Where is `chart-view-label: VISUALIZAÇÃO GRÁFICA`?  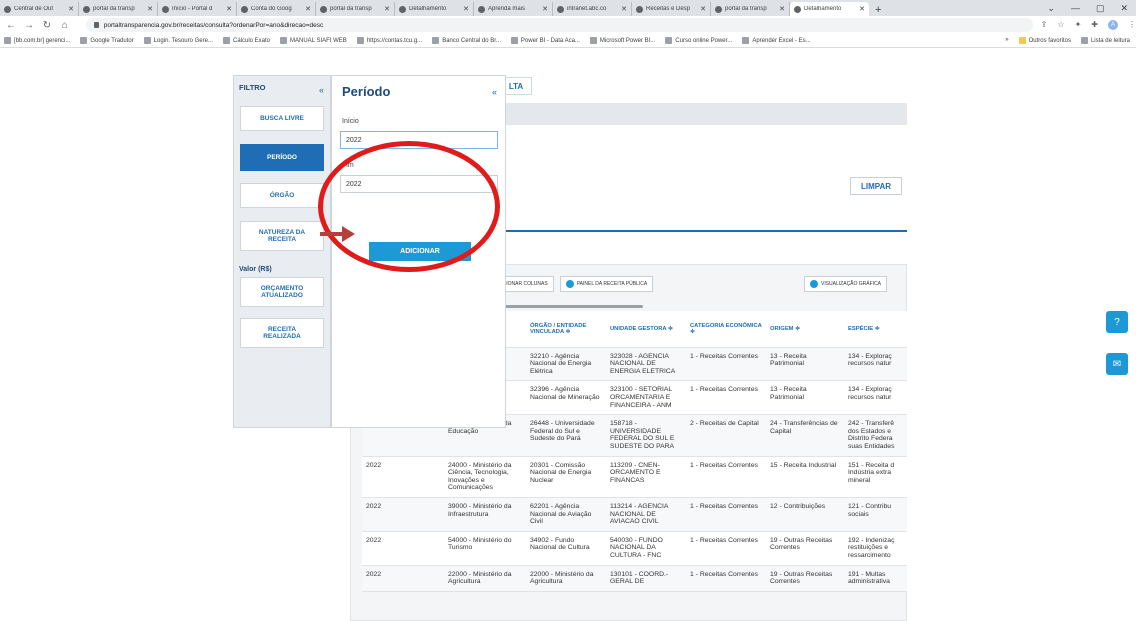
chart-view-label: VISUALIZAÇÃO GRÁFICA is located at coordinates (851, 284).